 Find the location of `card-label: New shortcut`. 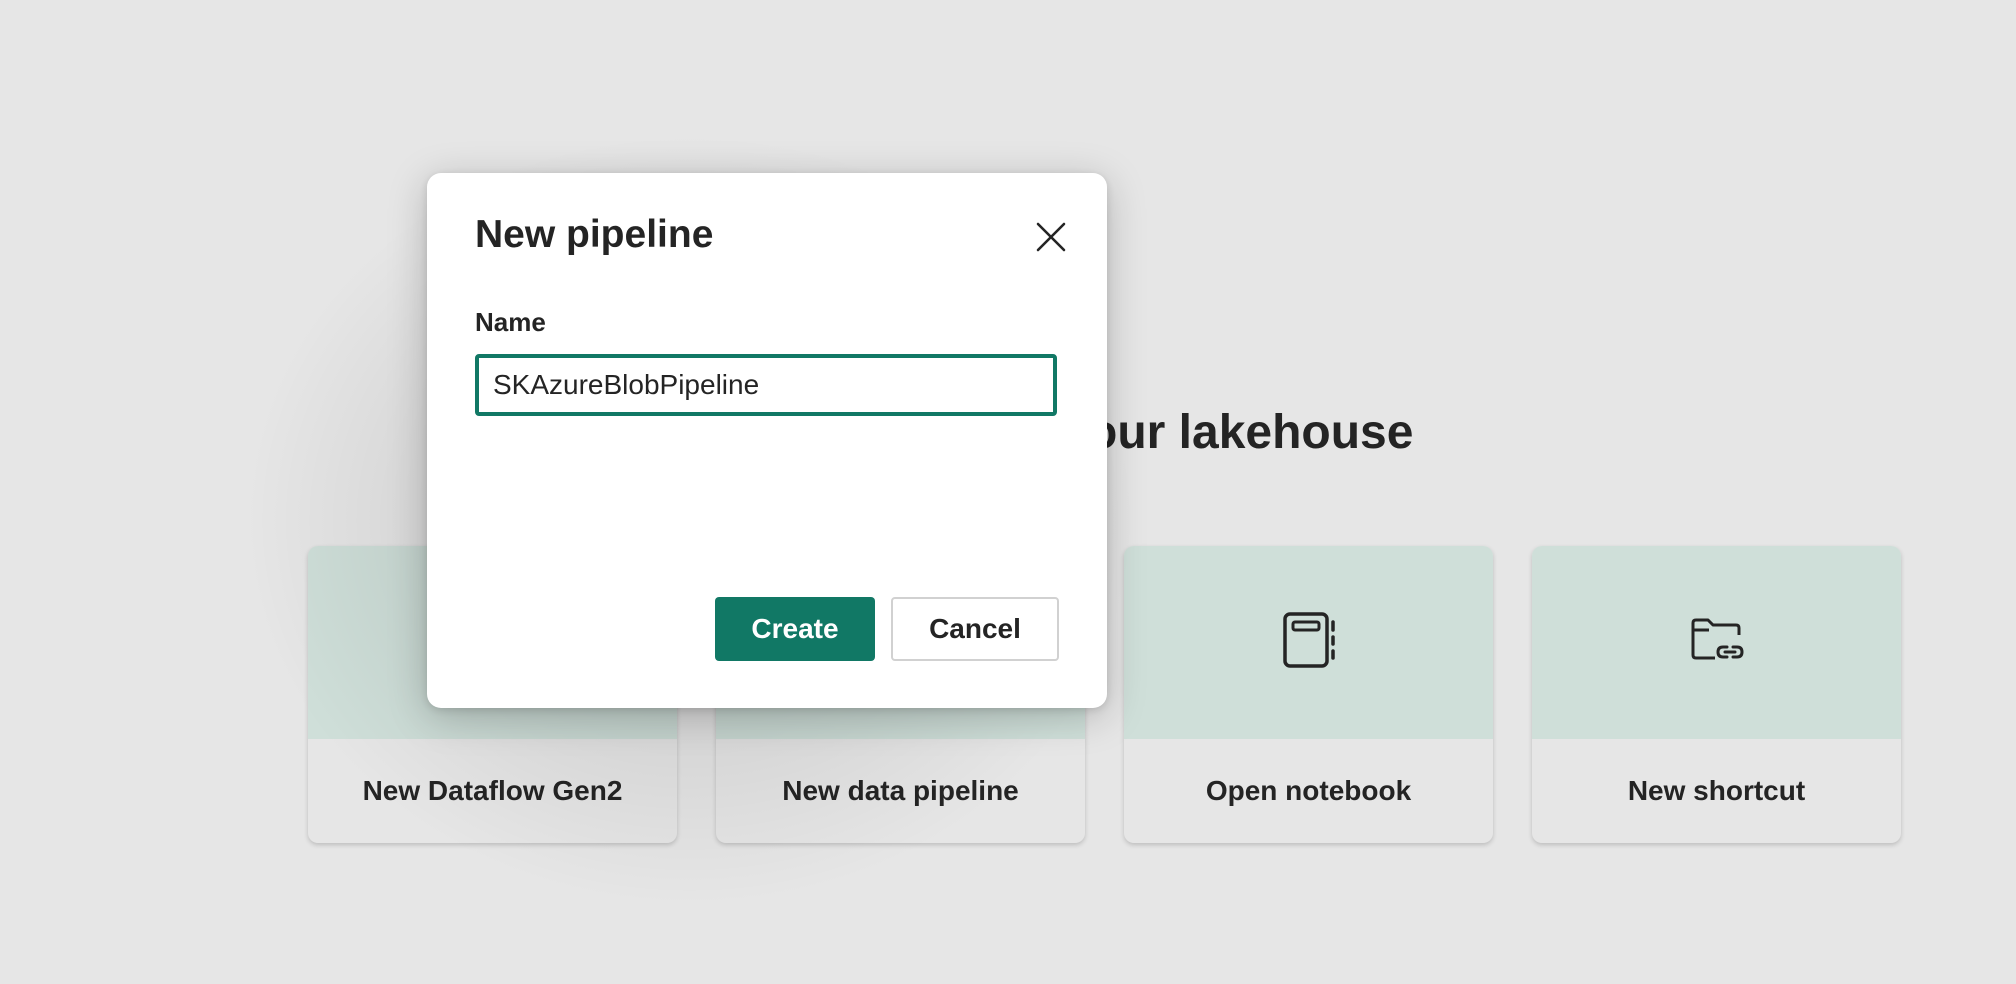

card-label: New shortcut is located at coordinates (1716, 790).